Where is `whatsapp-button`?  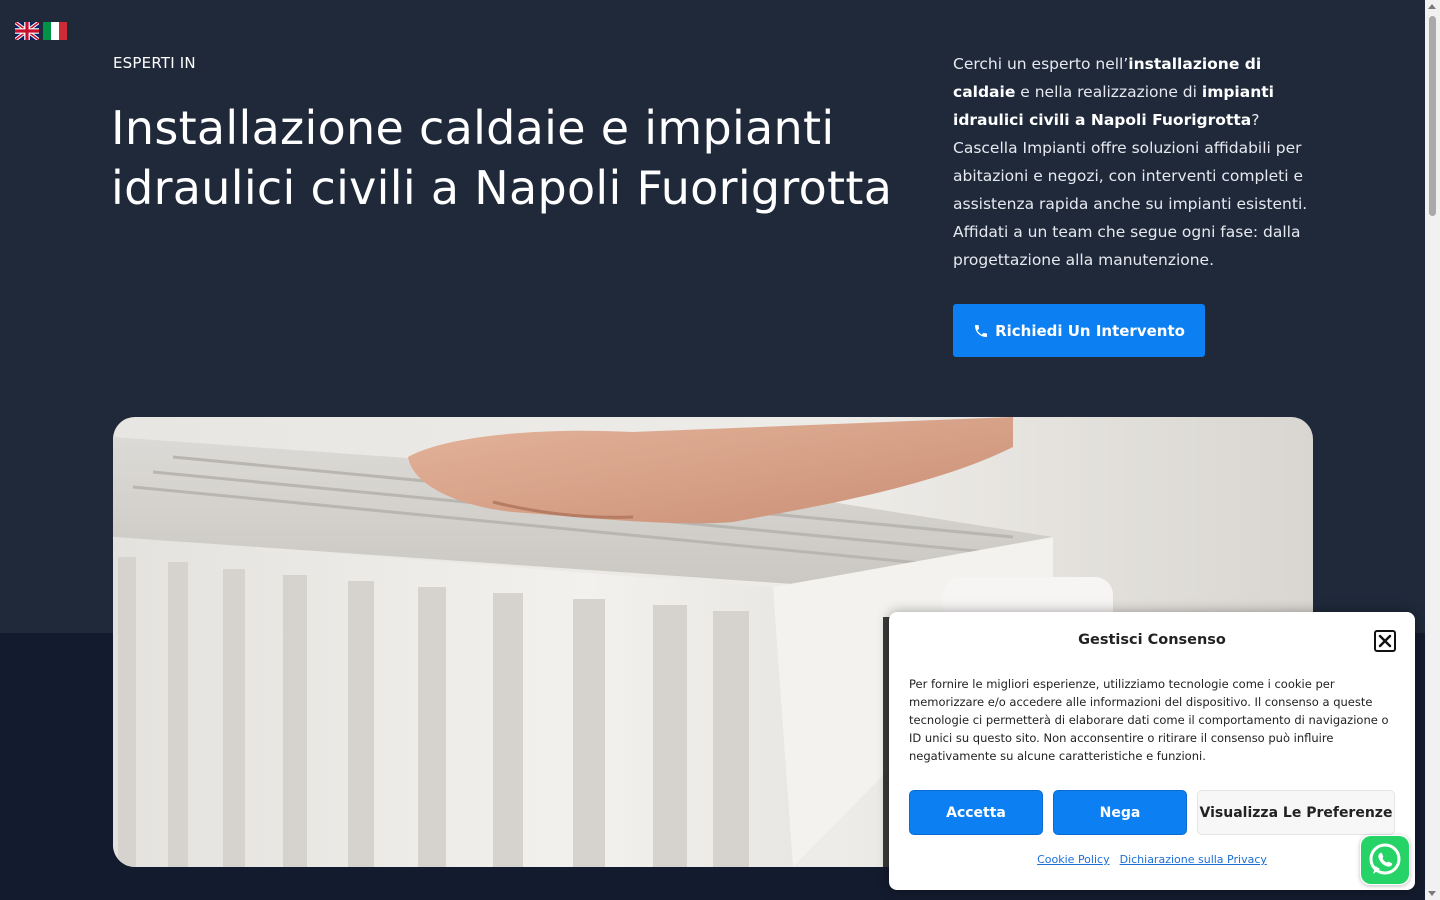
whatsapp-button is located at coordinates (1385, 860).